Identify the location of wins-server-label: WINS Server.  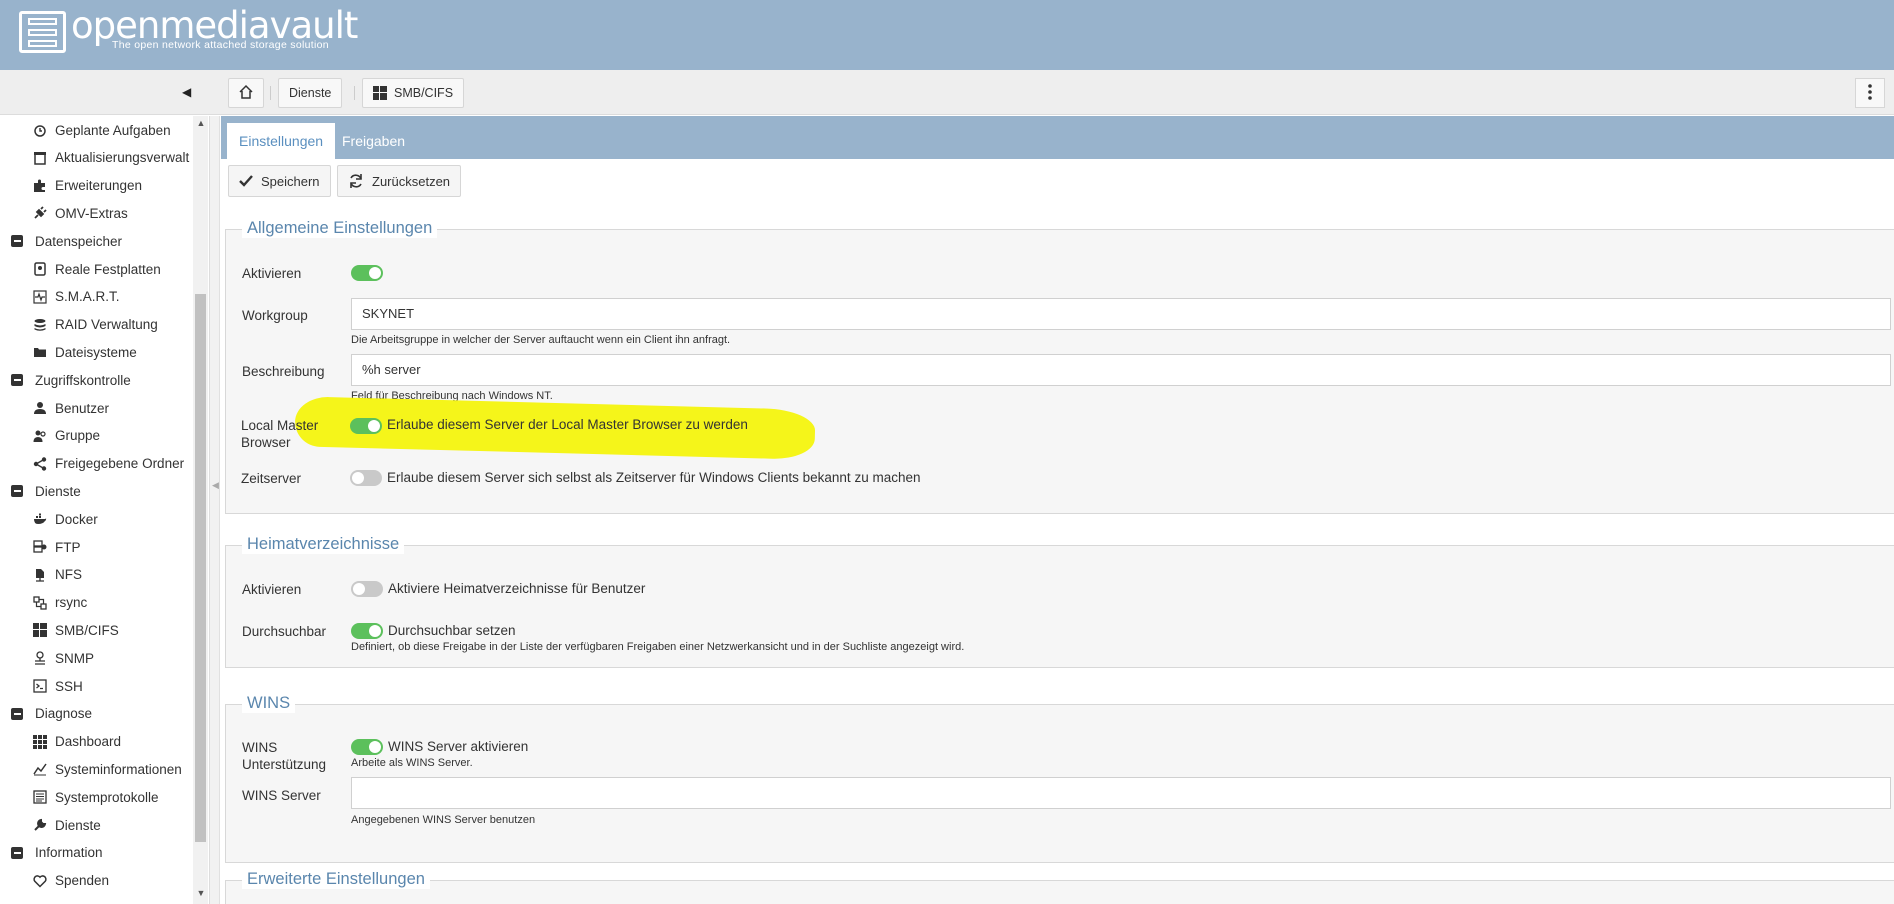
(281, 795).